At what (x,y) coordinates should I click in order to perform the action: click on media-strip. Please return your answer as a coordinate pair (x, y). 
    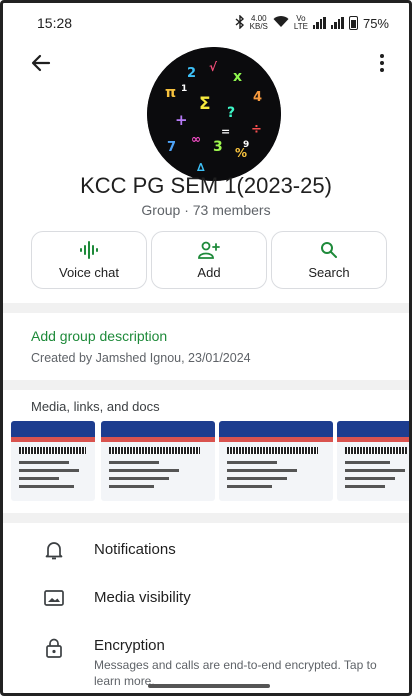
    Looking at the image, I should click on (210, 461).